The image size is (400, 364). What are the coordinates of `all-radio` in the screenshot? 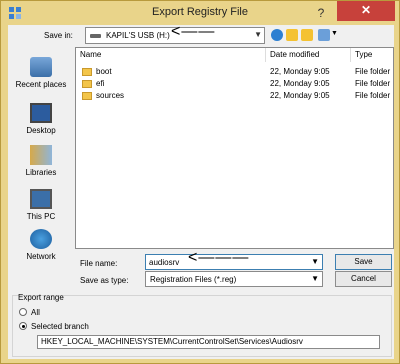 It's located at (23, 312).